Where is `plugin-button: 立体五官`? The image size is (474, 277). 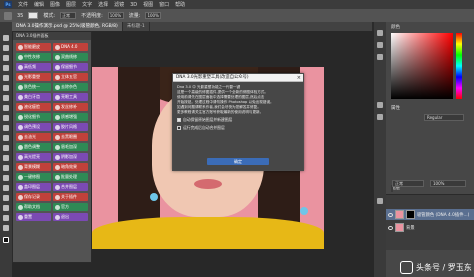 plugin-button: 立体五官 is located at coordinates (70, 77).